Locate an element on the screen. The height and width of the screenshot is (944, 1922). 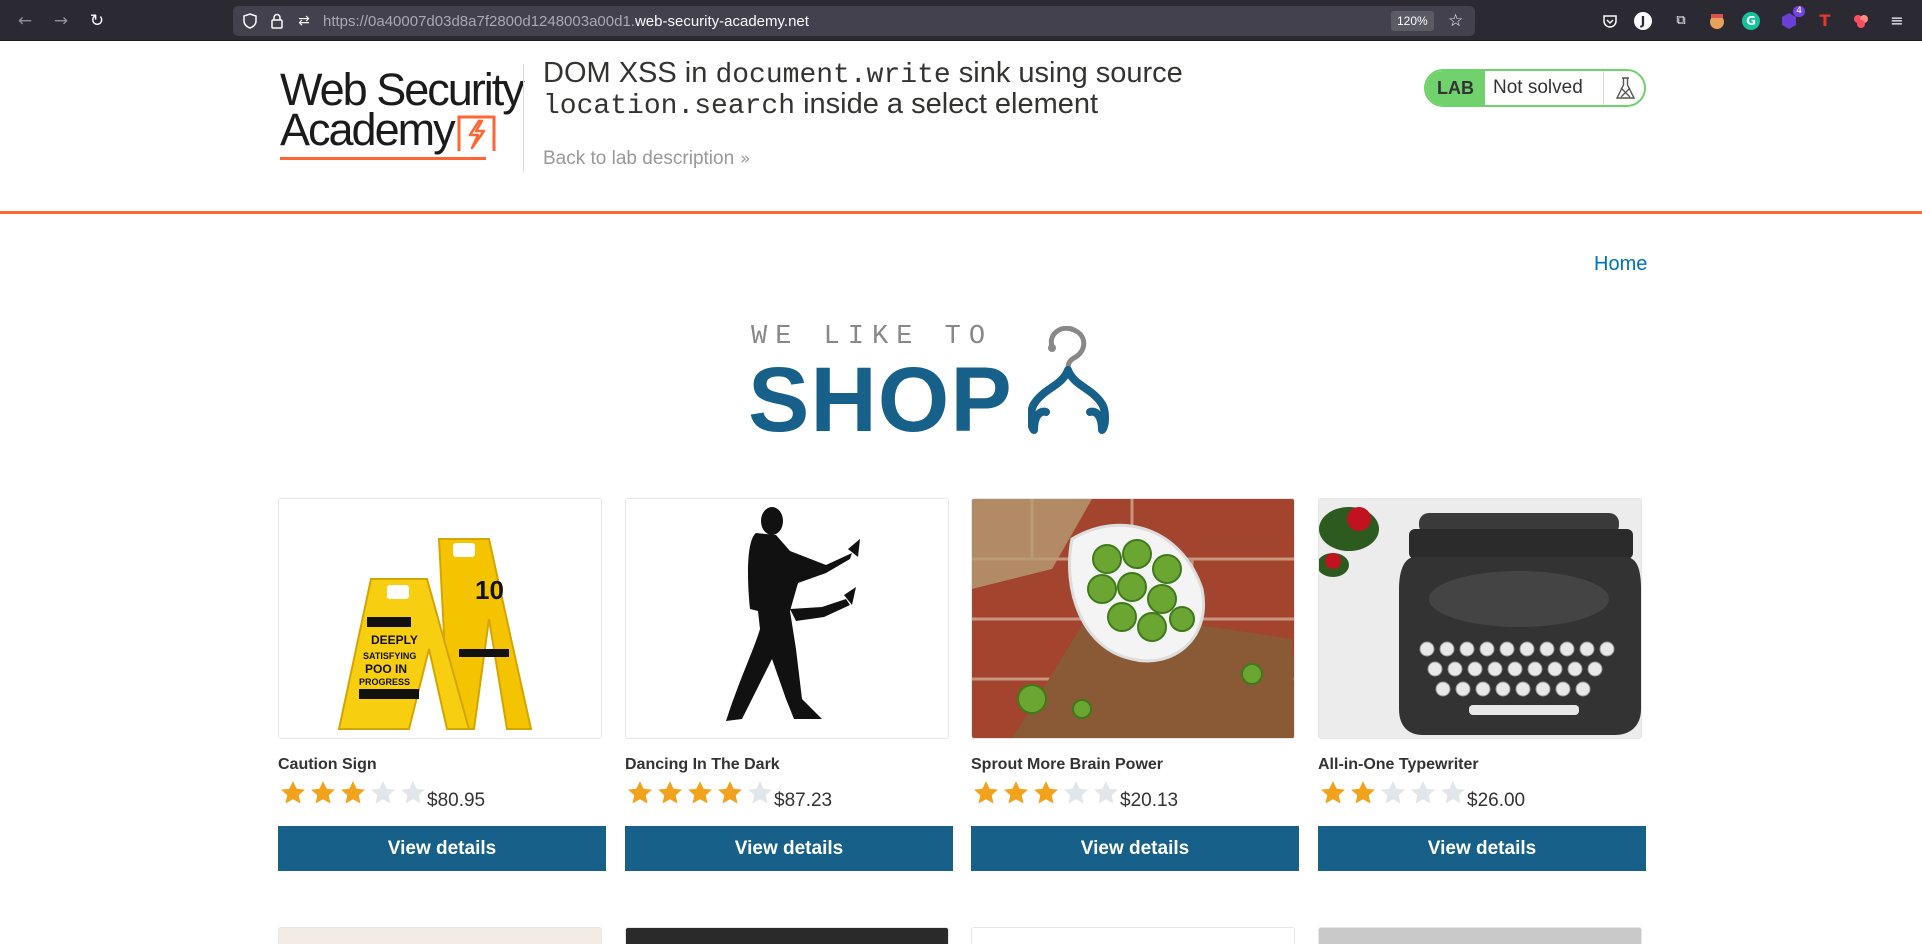
zoom-level: 120% is located at coordinates (1412, 21).